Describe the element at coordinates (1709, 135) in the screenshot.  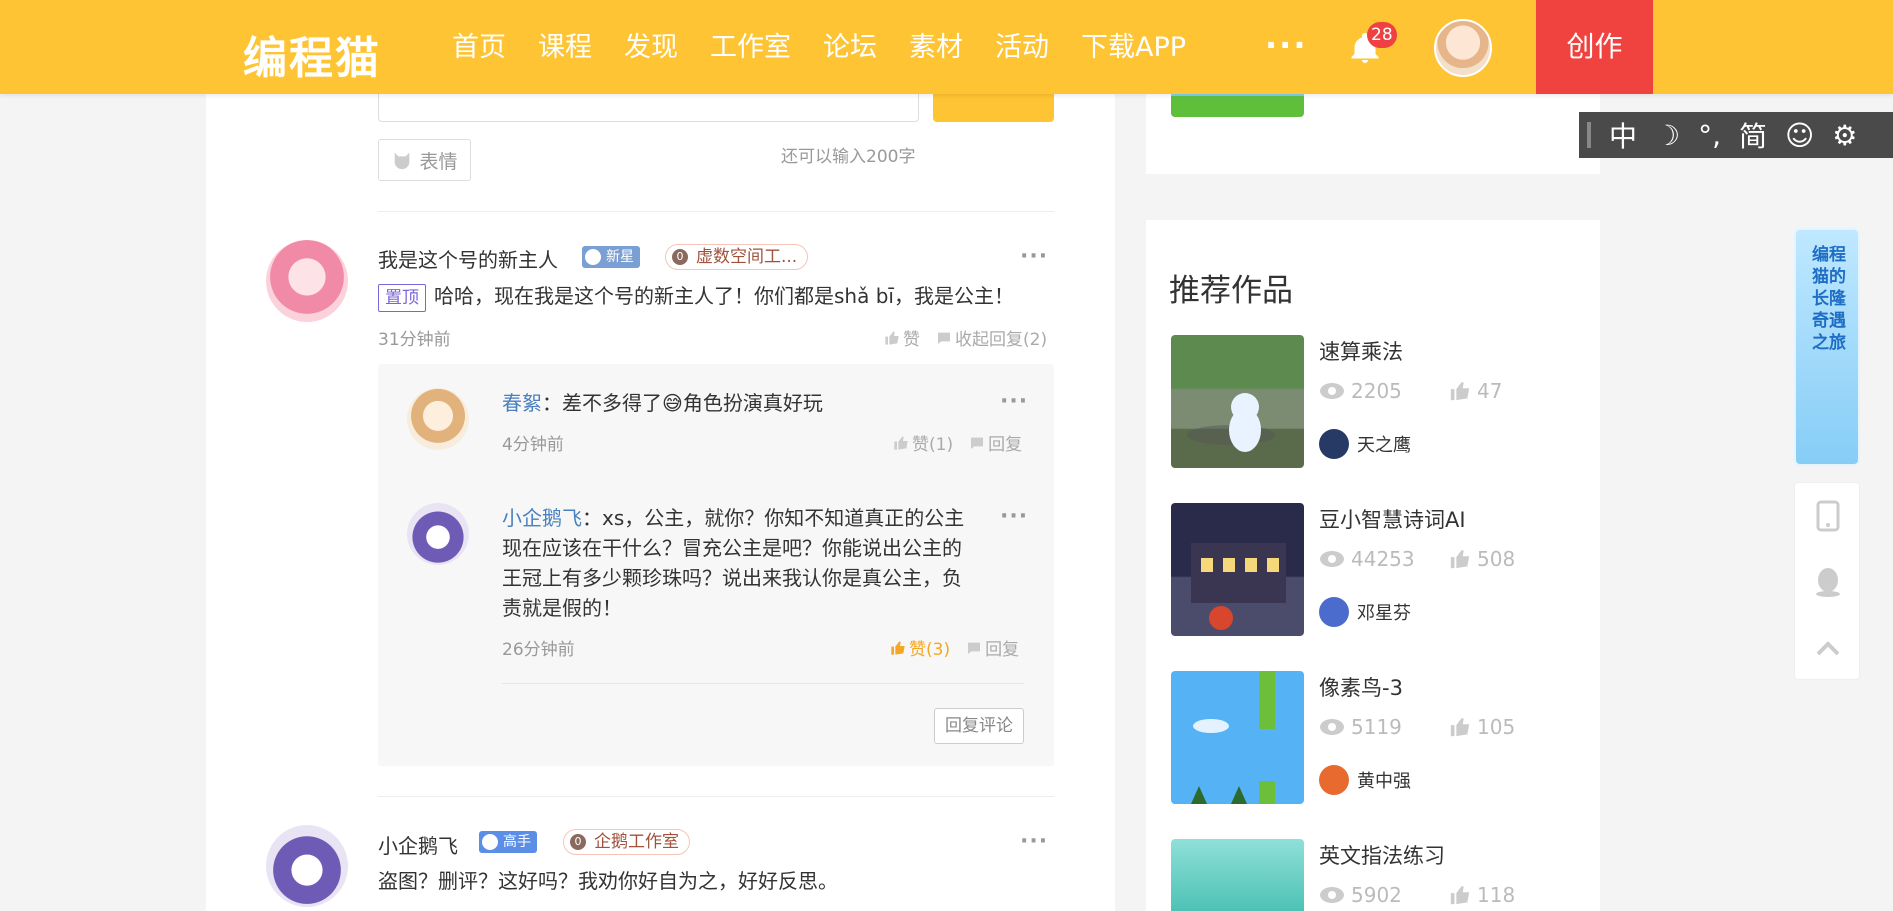
I see `punctuation-toggle: °,` at that location.